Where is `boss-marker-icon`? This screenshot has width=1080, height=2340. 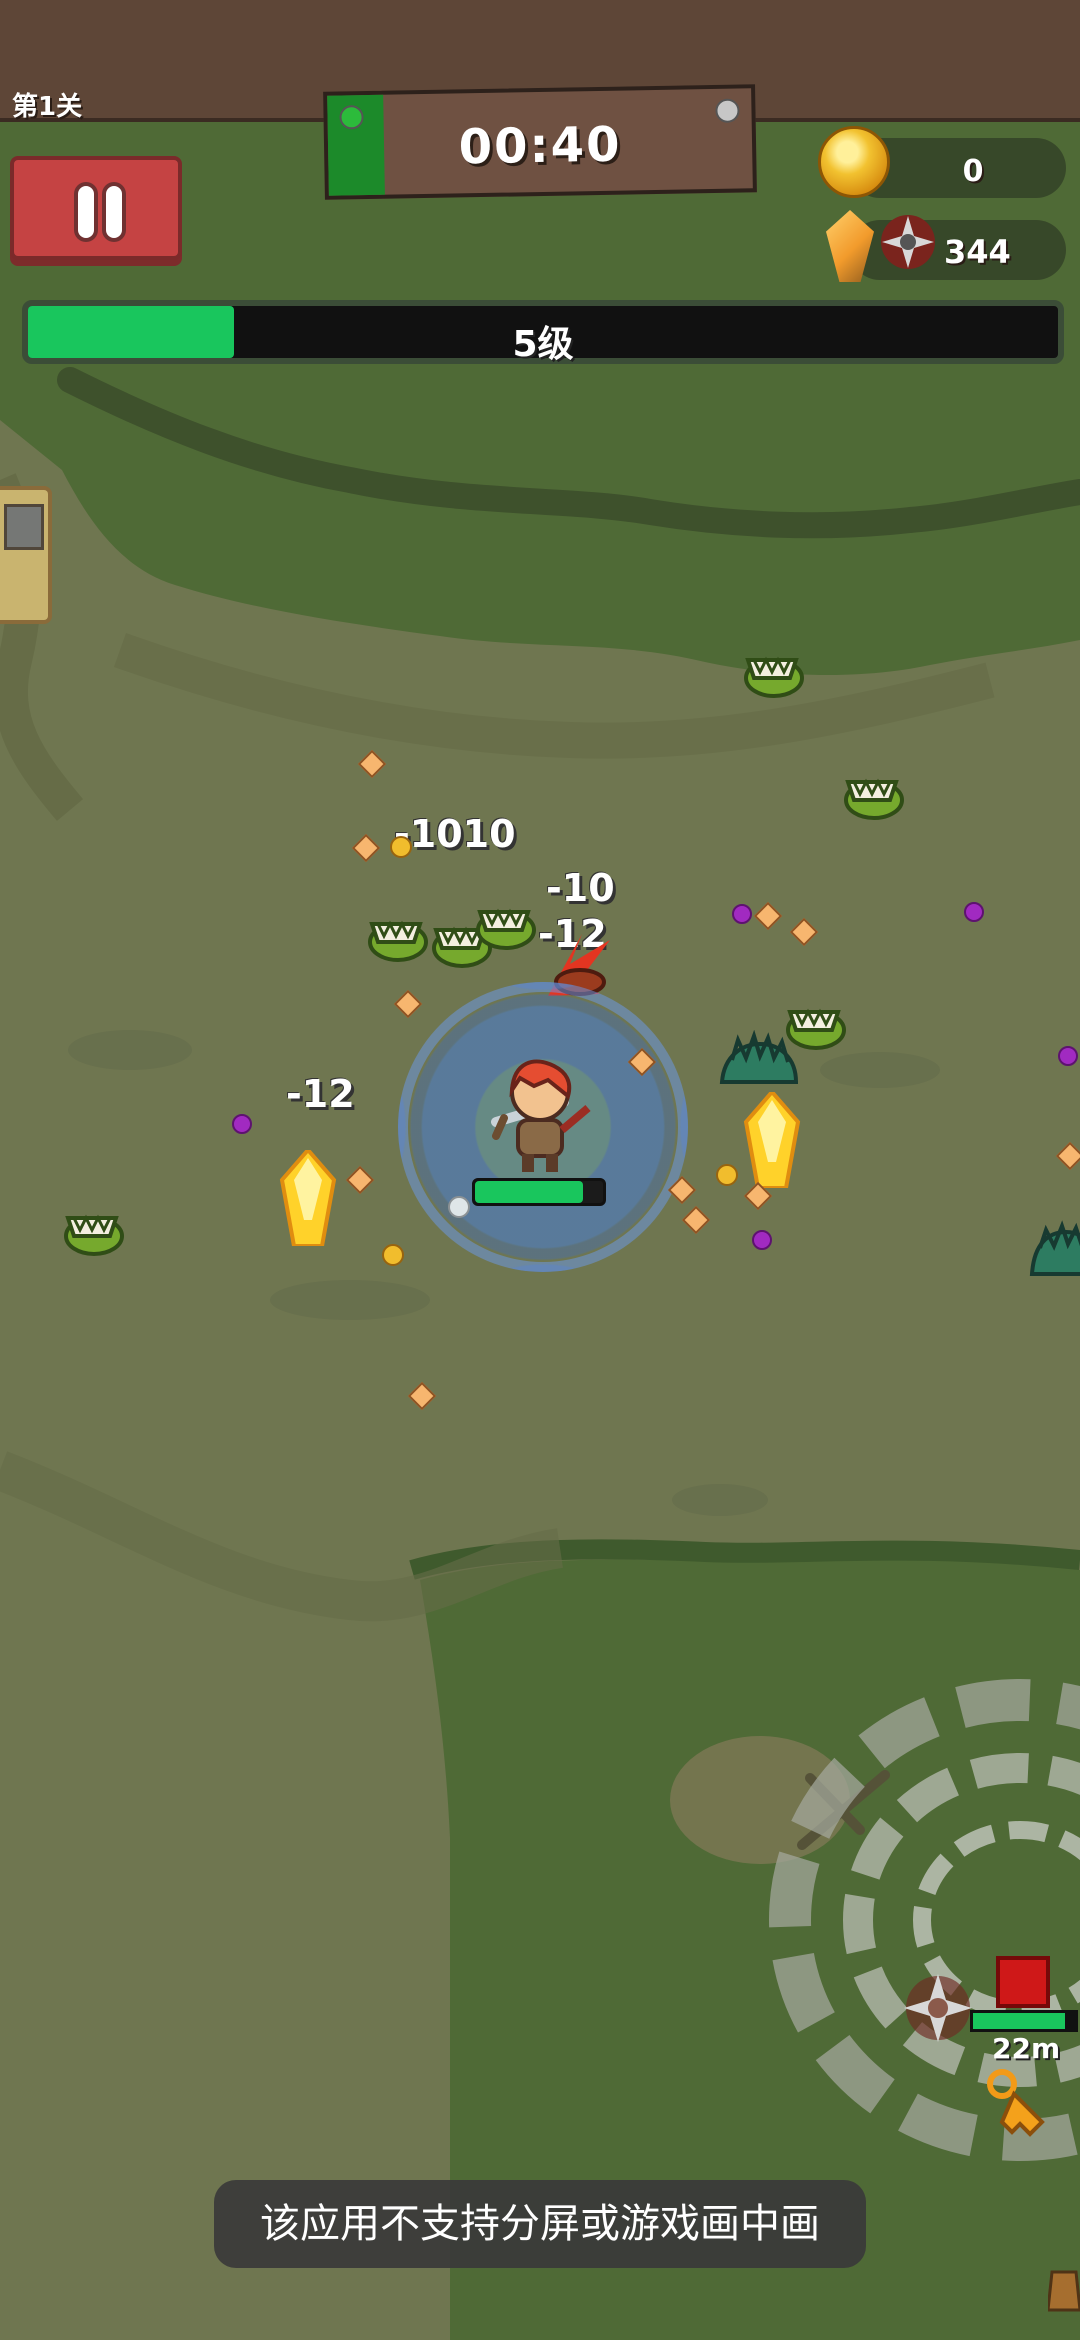
boss-marker-icon is located at coordinates (1023, 1982).